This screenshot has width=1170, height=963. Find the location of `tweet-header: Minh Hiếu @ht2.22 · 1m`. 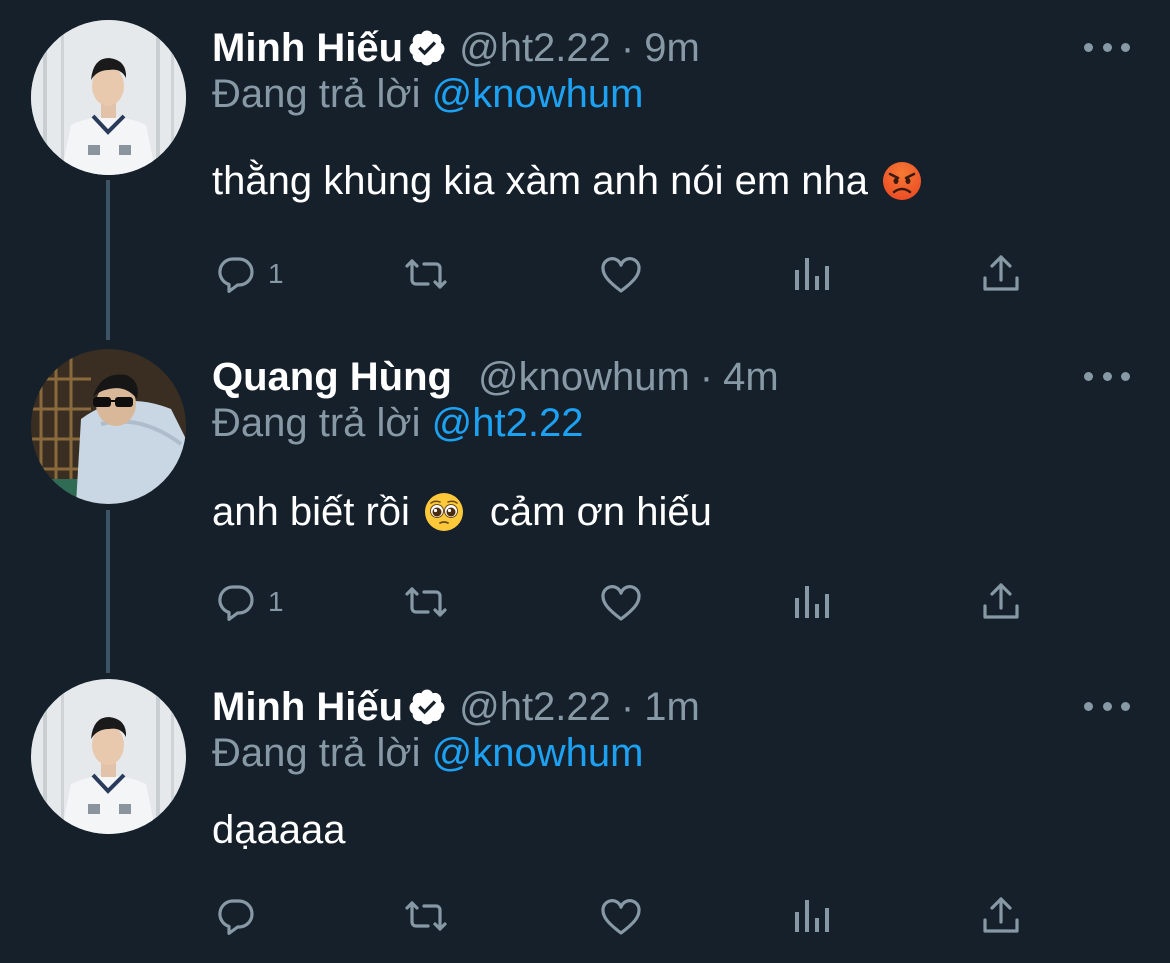

tweet-header: Minh Hiếu @ht2.22 · 1m is located at coordinates (456, 707).